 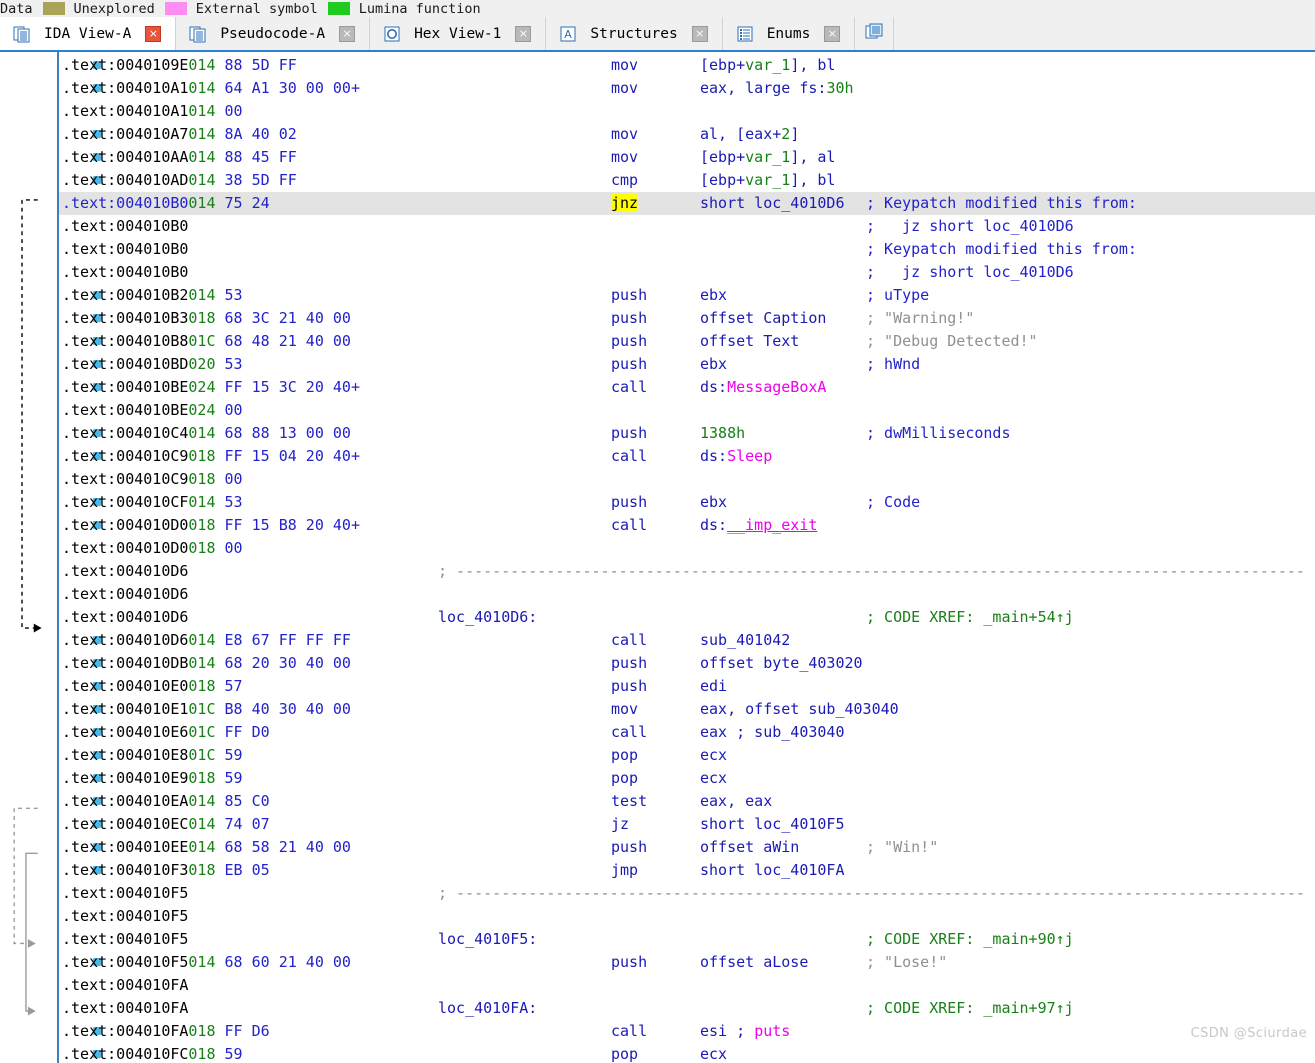 I want to click on disassembly-line: .text:004010D0 018 00, so click(x=687, y=548).